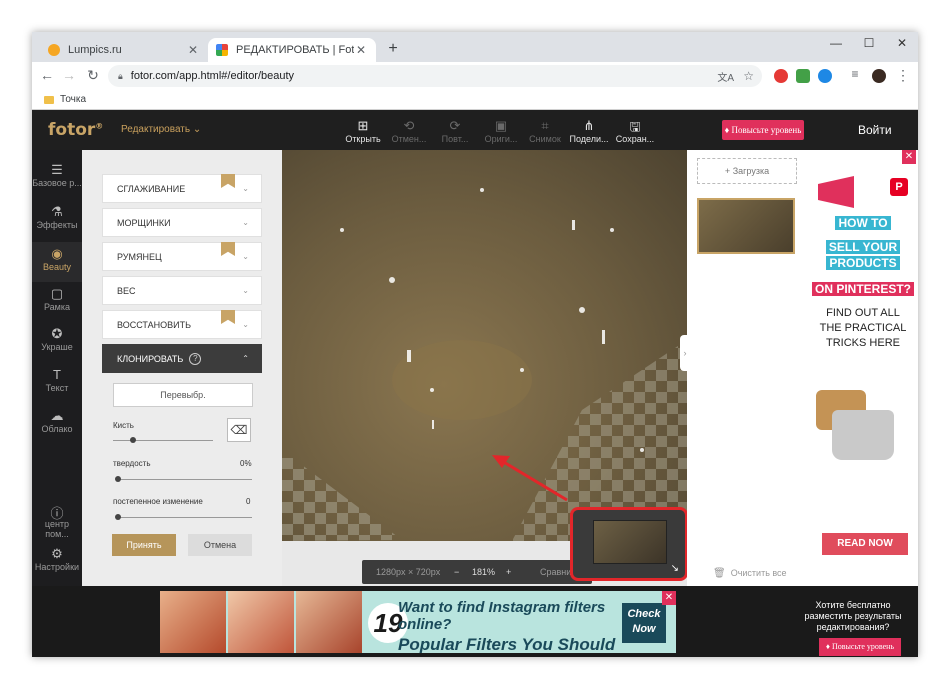 This screenshot has width=950, height=689. Describe the element at coordinates (47, 75) in the screenshot. I see `back-icon: ←` at that location.